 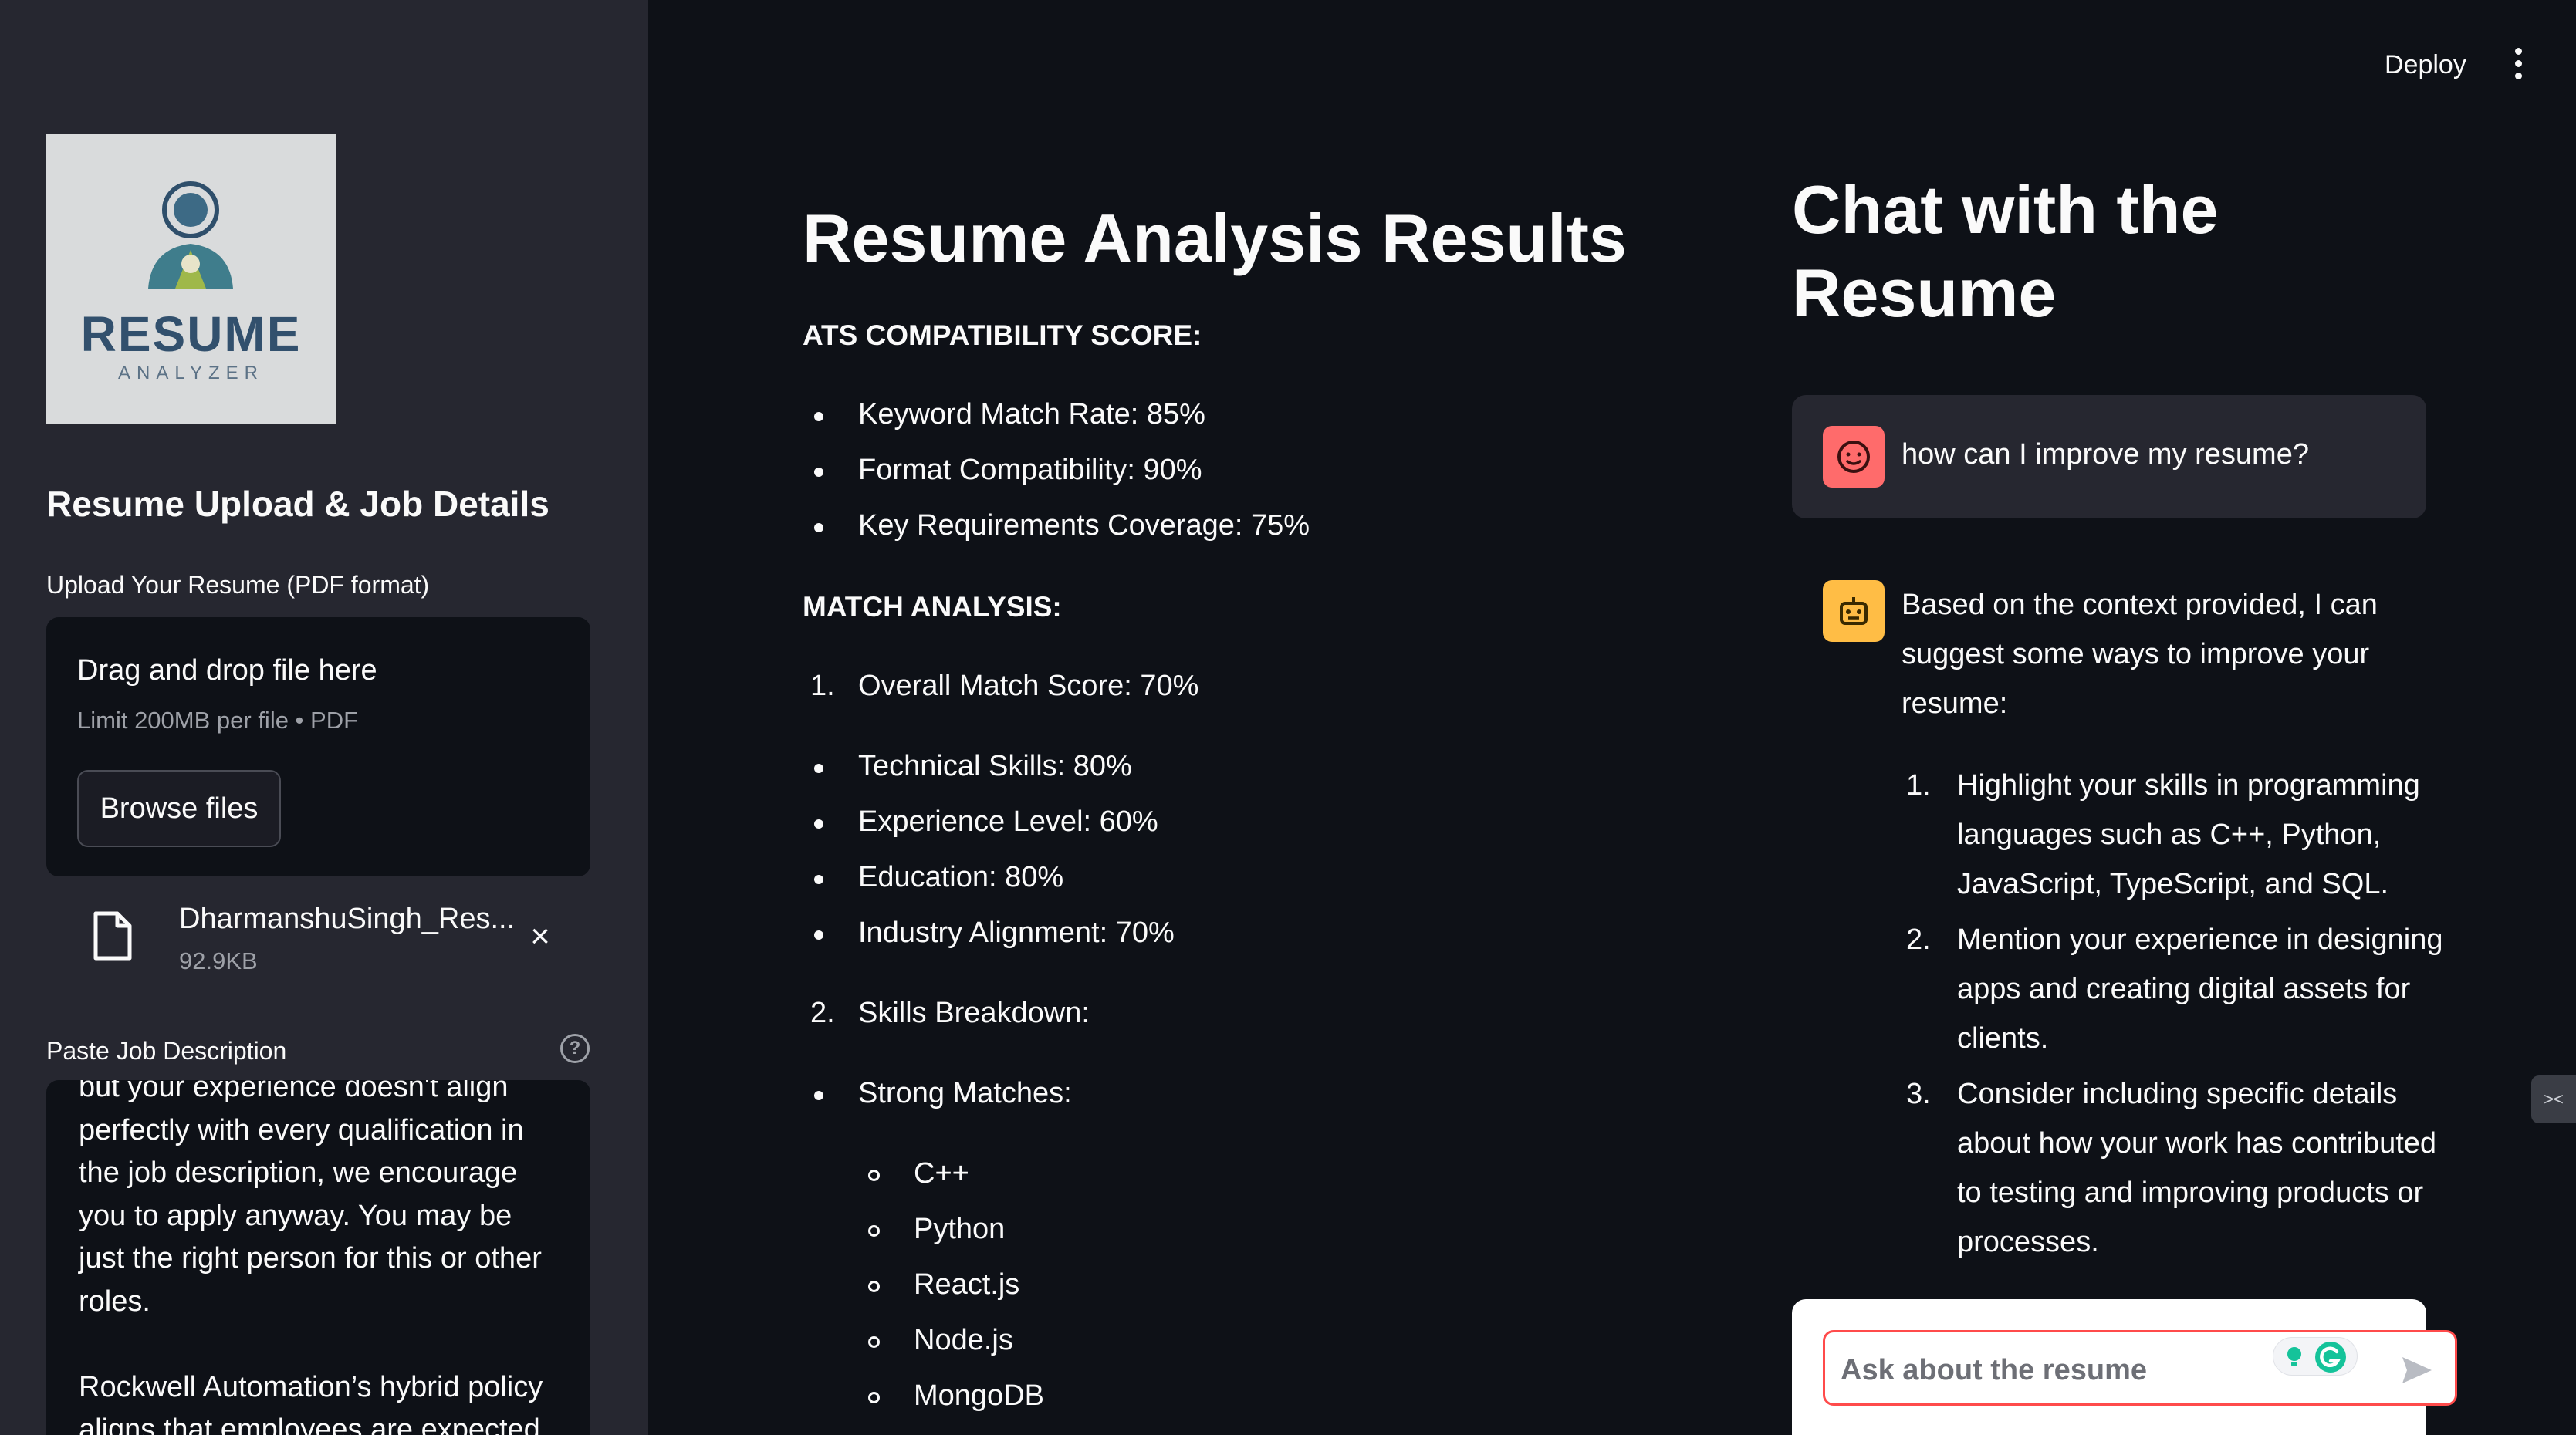 What do you see at coordinates (2425, 64) in the screenshot?
I see `deploy-button: Deploy` at bounding box center [2425, 64].